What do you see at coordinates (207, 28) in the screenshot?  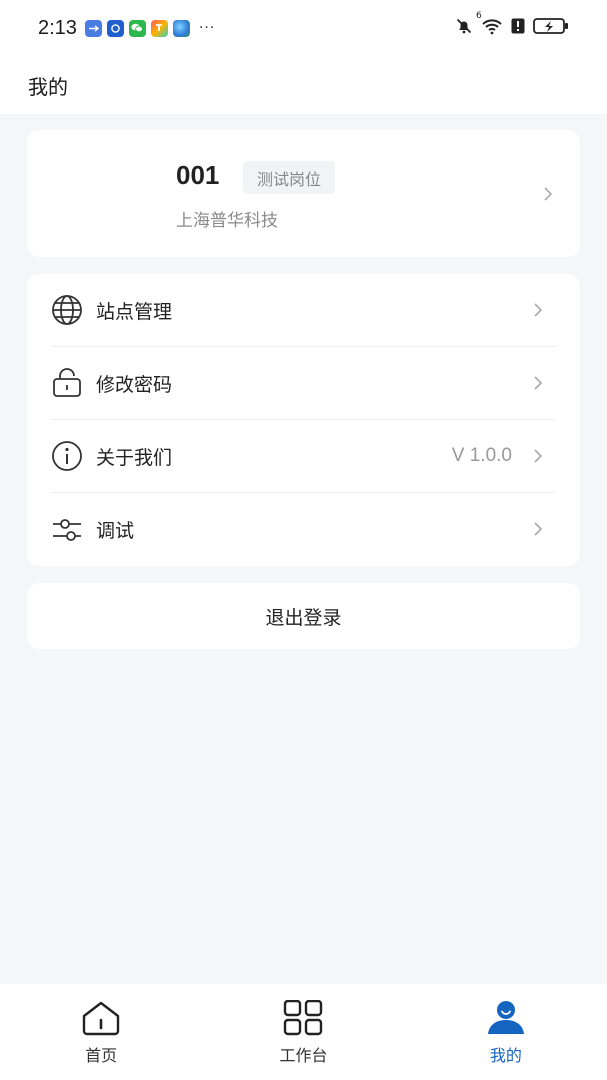 I see `more-notifications-icon: ···` at bounding box center [207, 28].